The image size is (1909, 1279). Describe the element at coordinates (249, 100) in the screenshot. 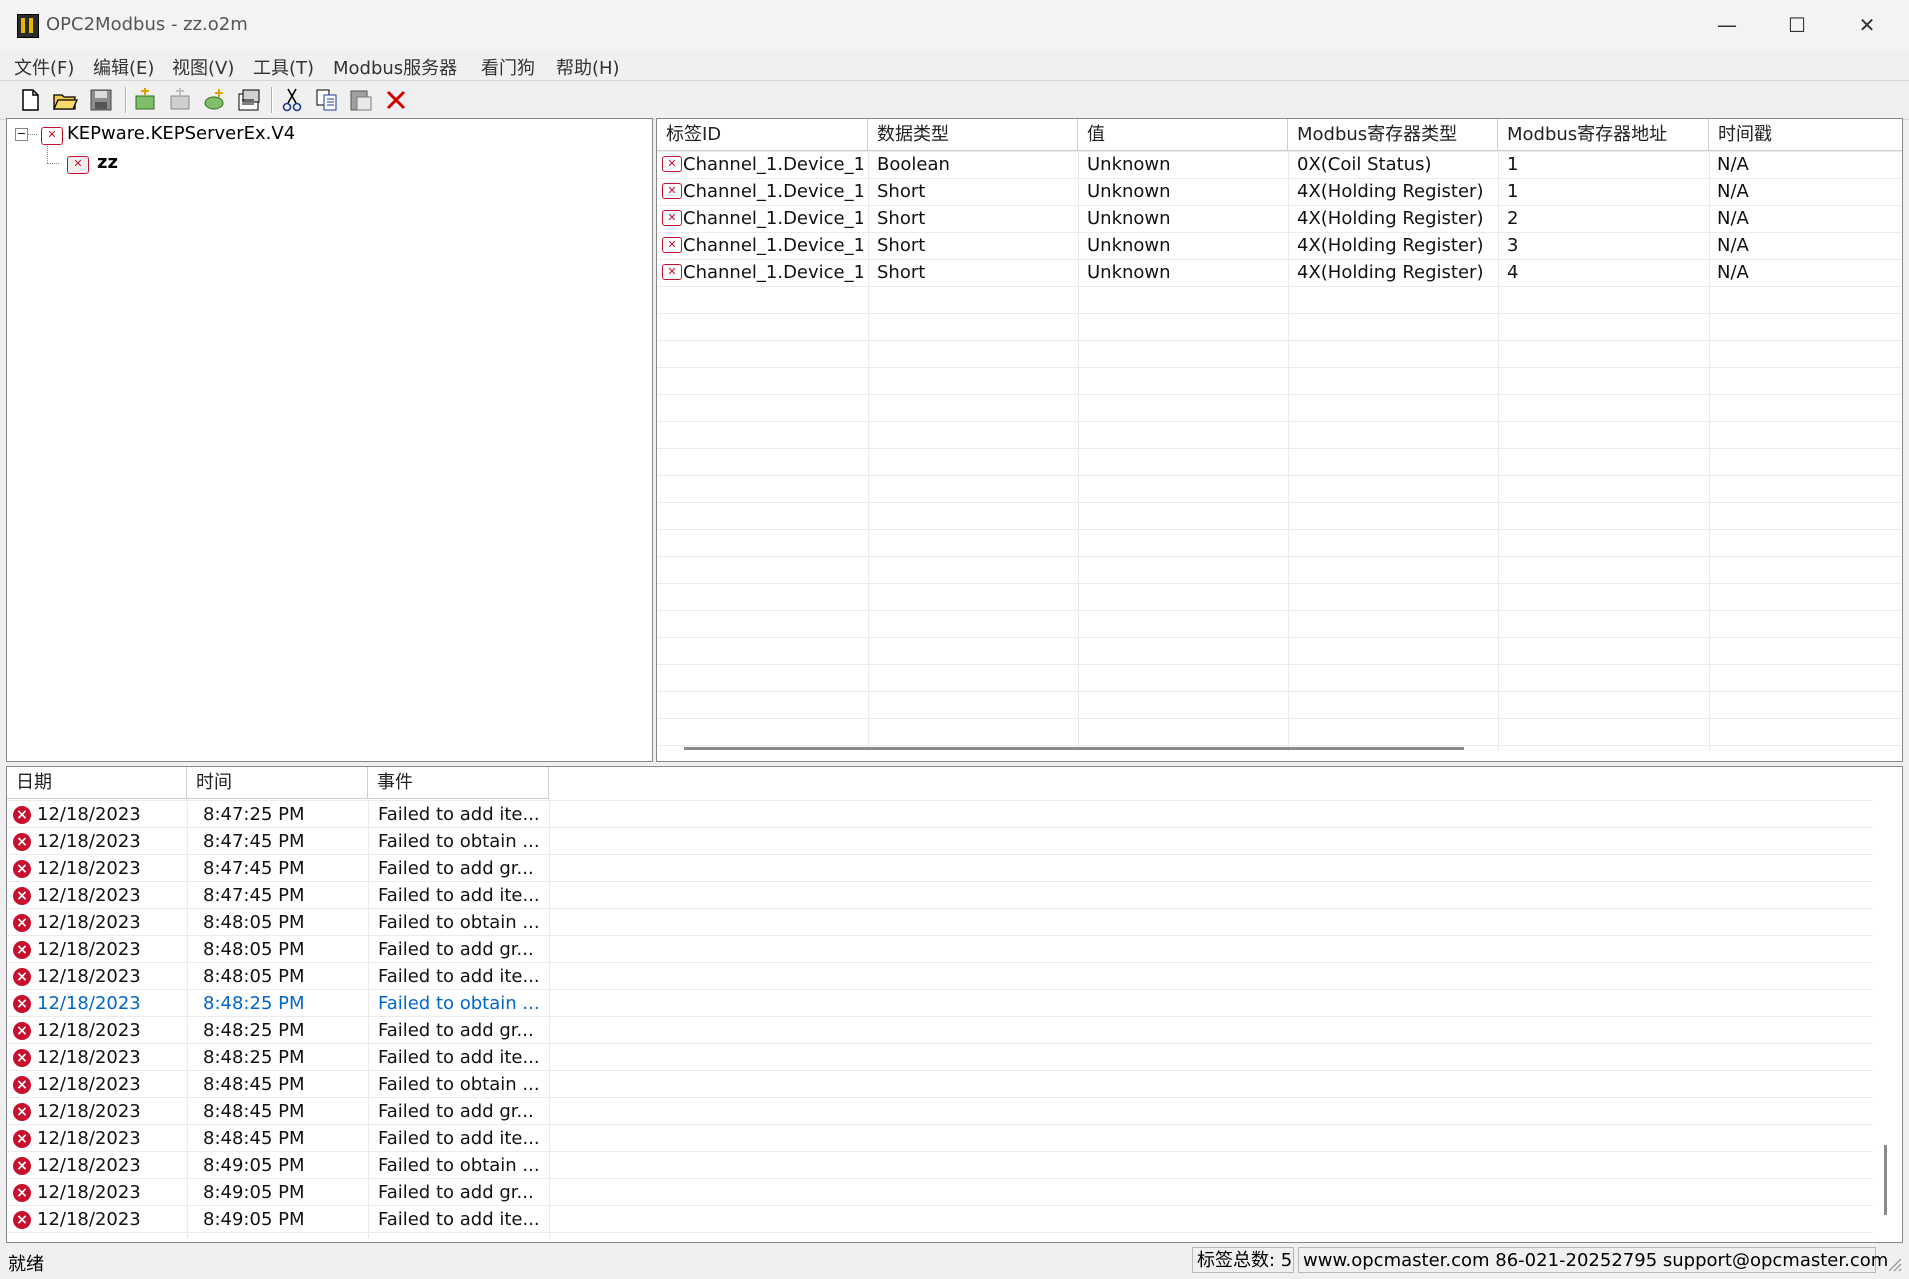

I see `properties-icon` at that location.